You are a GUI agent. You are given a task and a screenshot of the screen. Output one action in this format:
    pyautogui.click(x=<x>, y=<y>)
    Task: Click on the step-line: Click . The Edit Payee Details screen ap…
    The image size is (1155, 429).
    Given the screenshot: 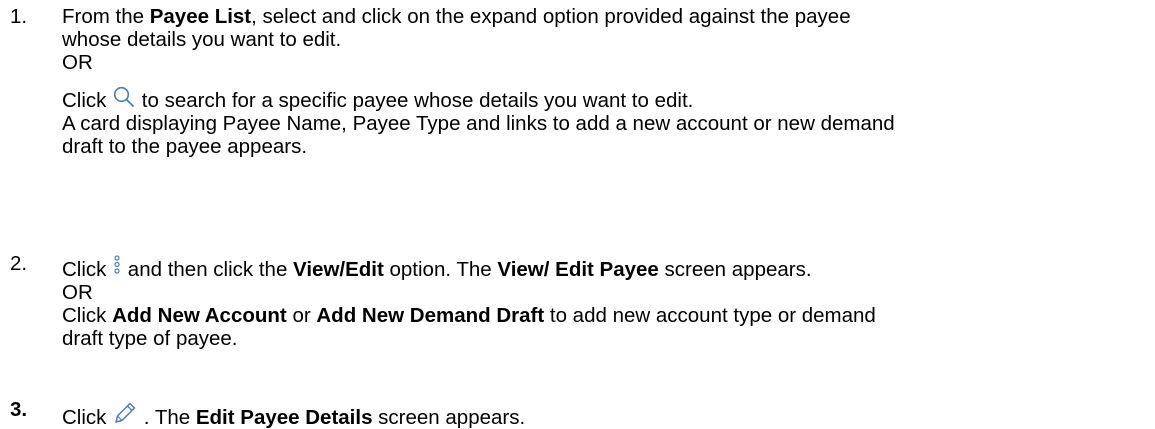 What is the action you would take?
    pyautogui.click(x=602, y=413)
    